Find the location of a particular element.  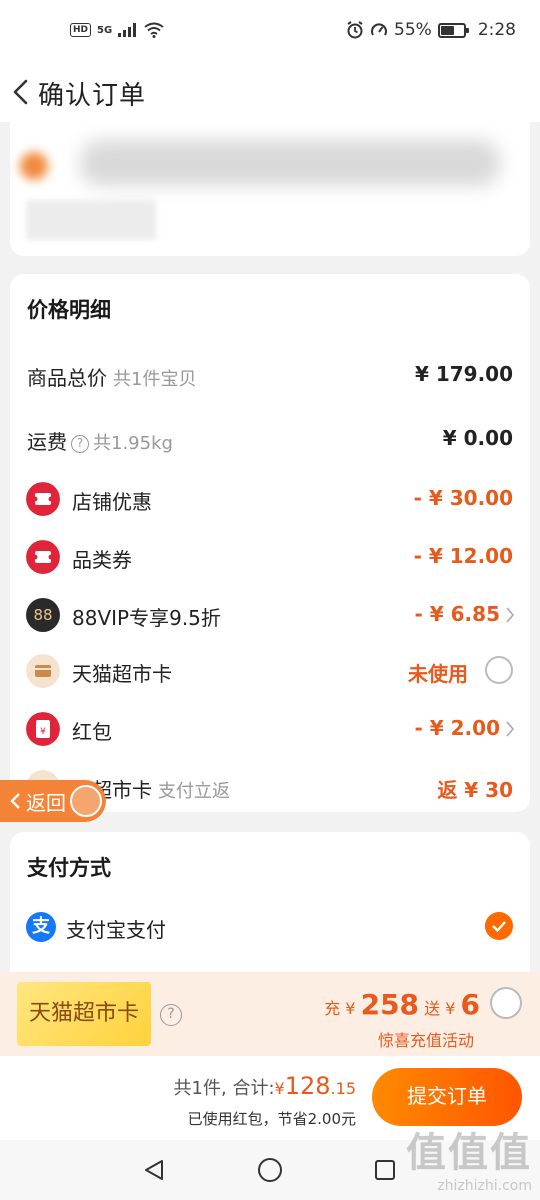

address-card is located at coordinates (270, 189).